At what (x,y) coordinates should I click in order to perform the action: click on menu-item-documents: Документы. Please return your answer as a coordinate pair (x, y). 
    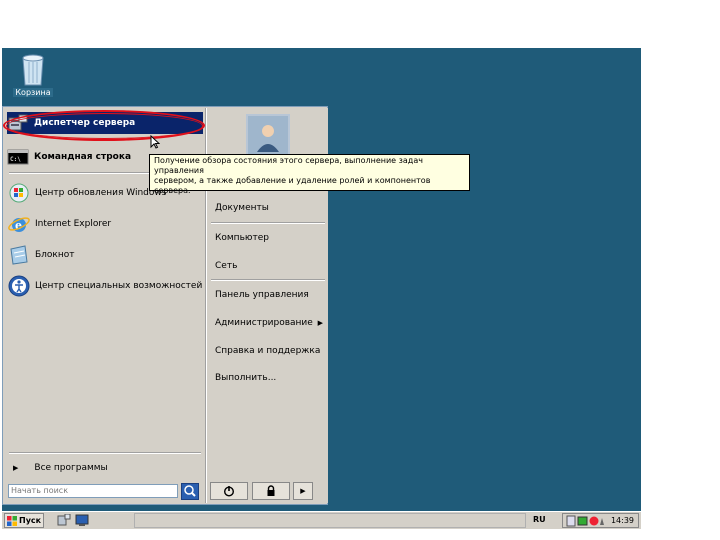
    Looking at the image, I should click on (270, 208).